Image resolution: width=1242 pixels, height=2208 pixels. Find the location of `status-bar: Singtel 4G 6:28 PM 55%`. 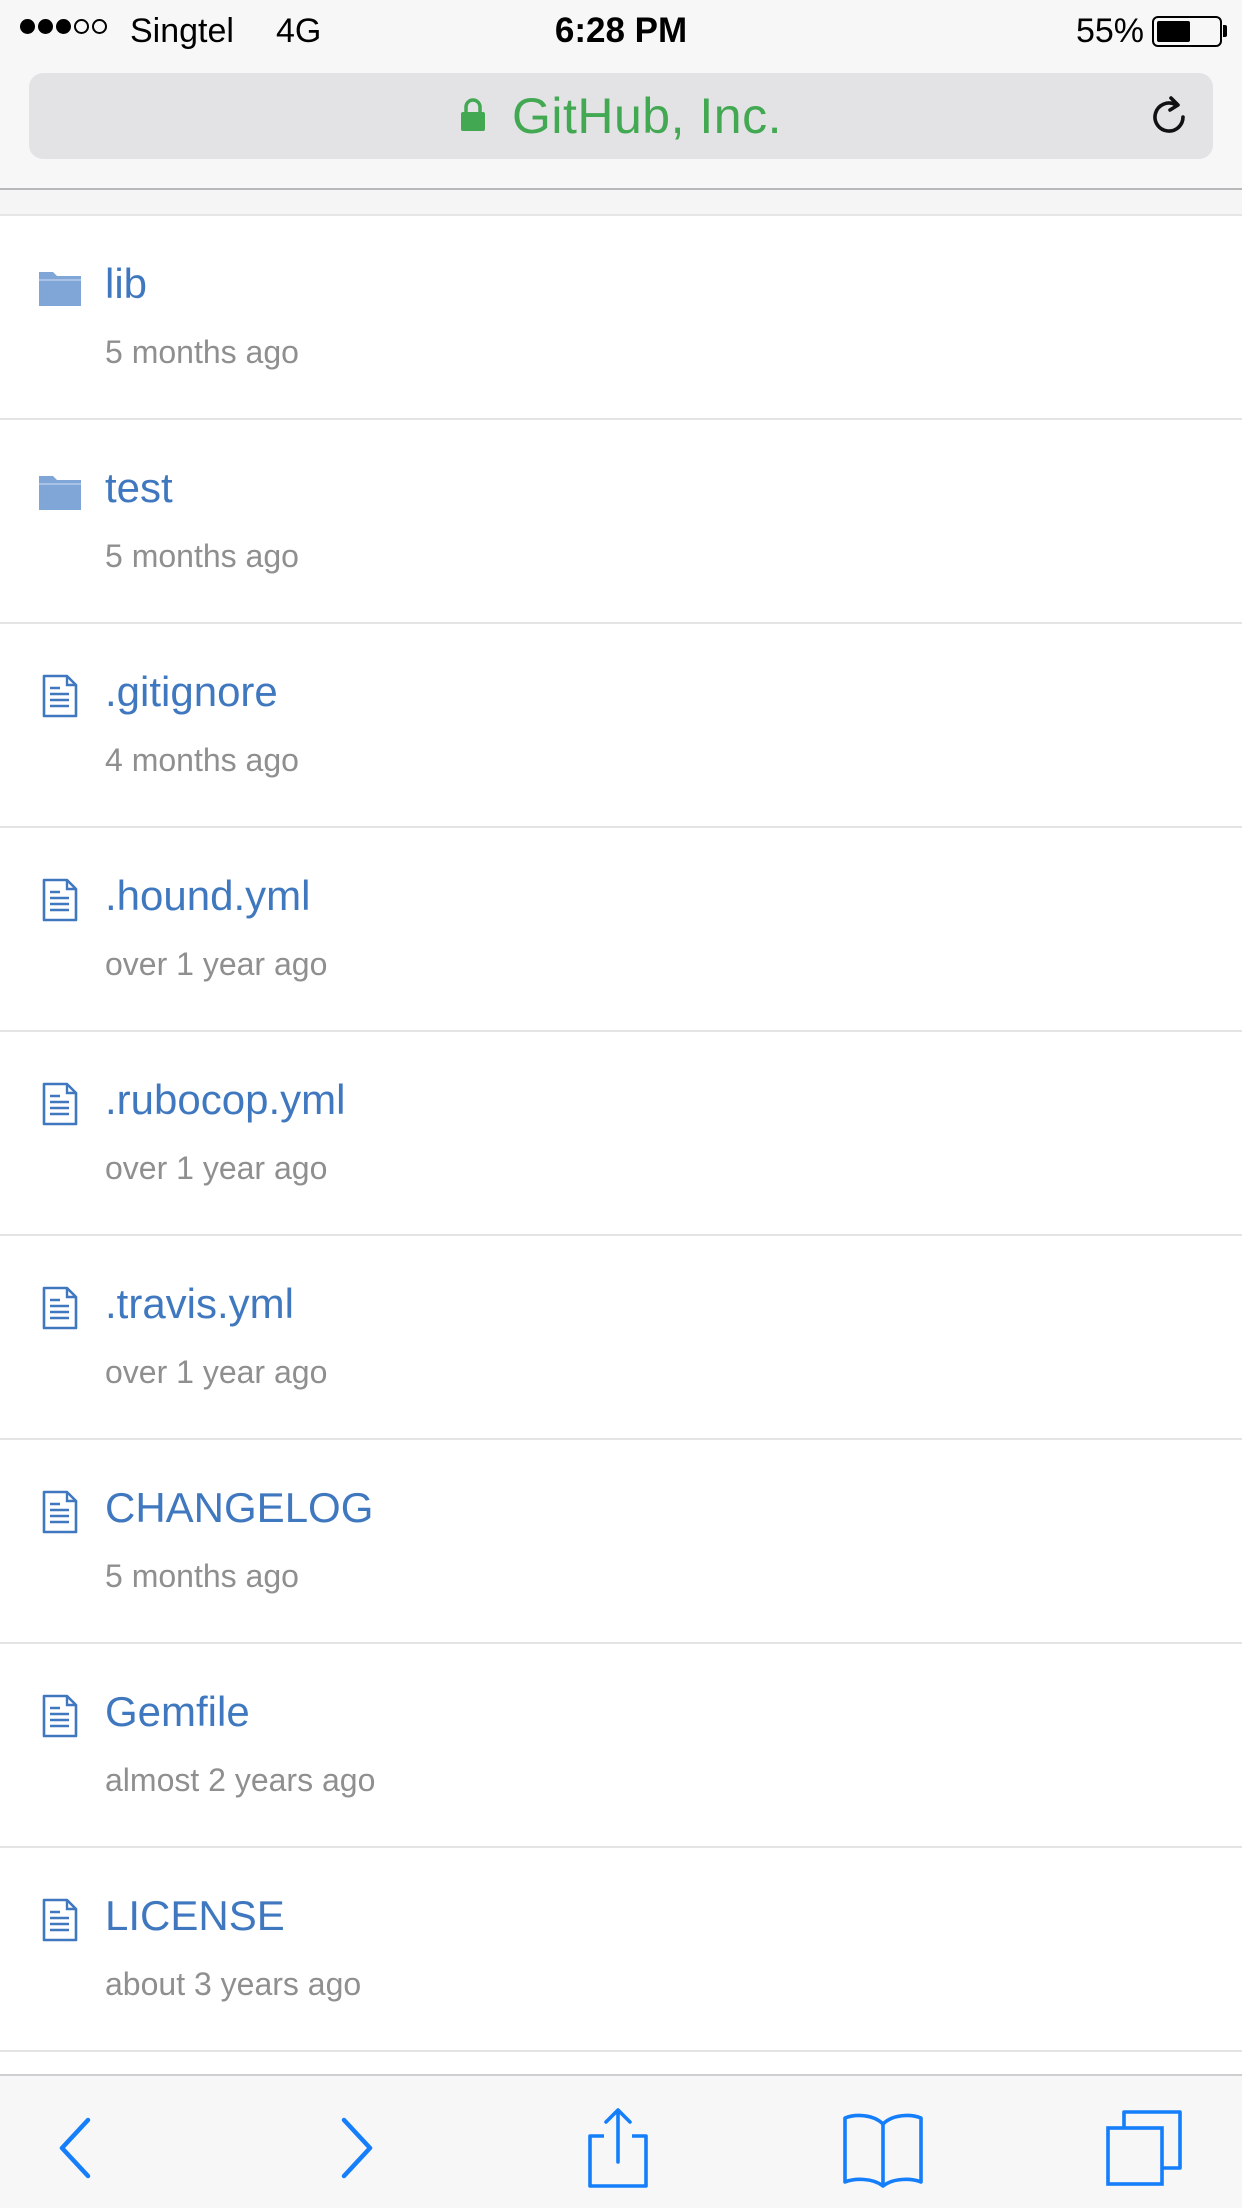

status-bar: Singtel 4G 6:28 PM 55% is located at coordinates (621, 31).